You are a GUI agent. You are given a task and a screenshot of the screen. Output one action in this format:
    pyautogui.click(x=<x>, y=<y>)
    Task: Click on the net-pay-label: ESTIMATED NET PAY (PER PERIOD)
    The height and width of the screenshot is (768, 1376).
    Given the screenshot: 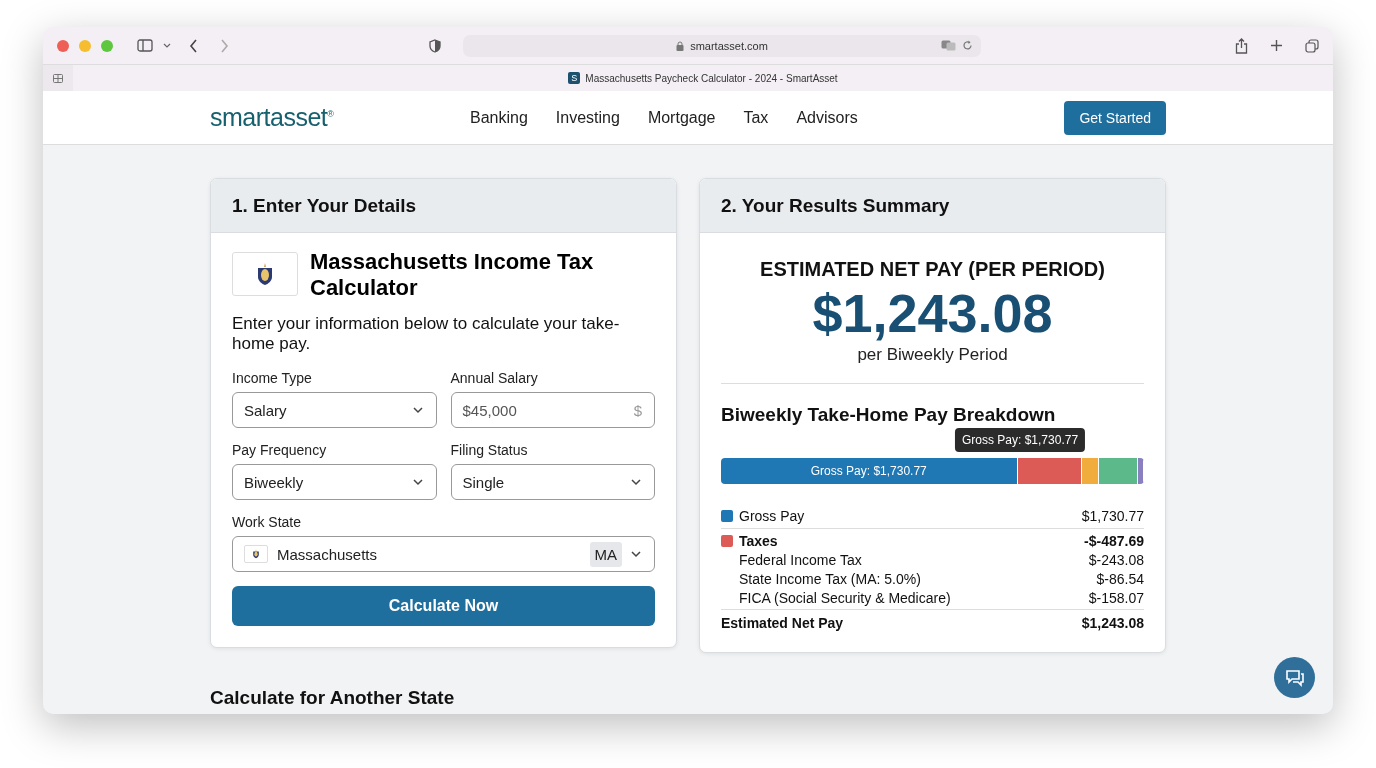 What is the action you would take?
    pyautogui.click(x=932, y=269)
    